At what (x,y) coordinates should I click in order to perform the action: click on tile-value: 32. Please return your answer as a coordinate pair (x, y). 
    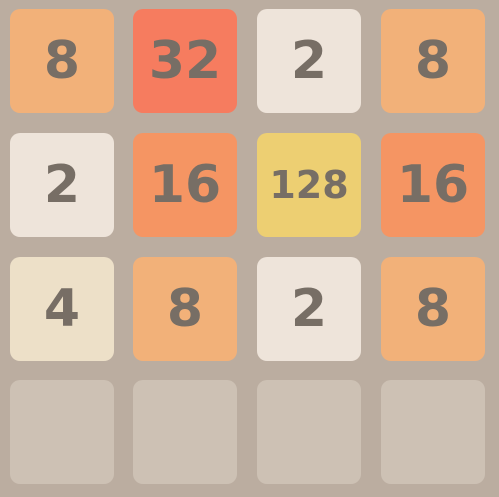
    Looking at the image, I should click on (185, 61).